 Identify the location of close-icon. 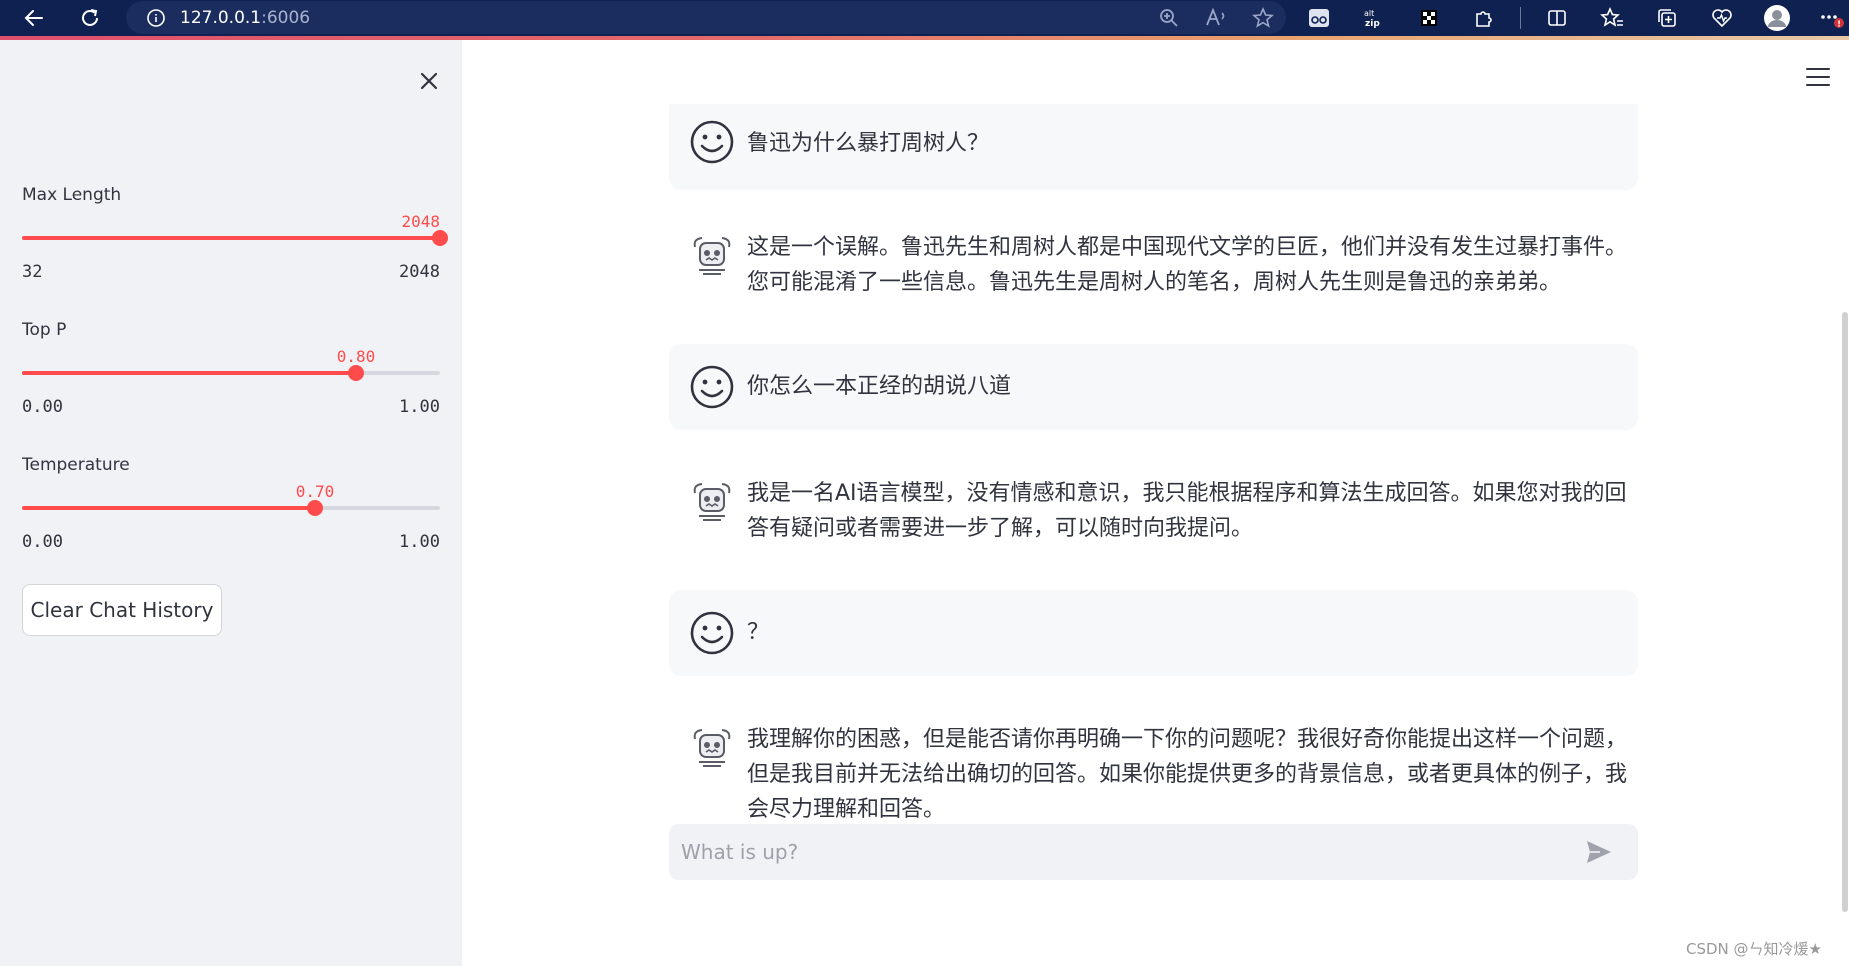
(429, 81).